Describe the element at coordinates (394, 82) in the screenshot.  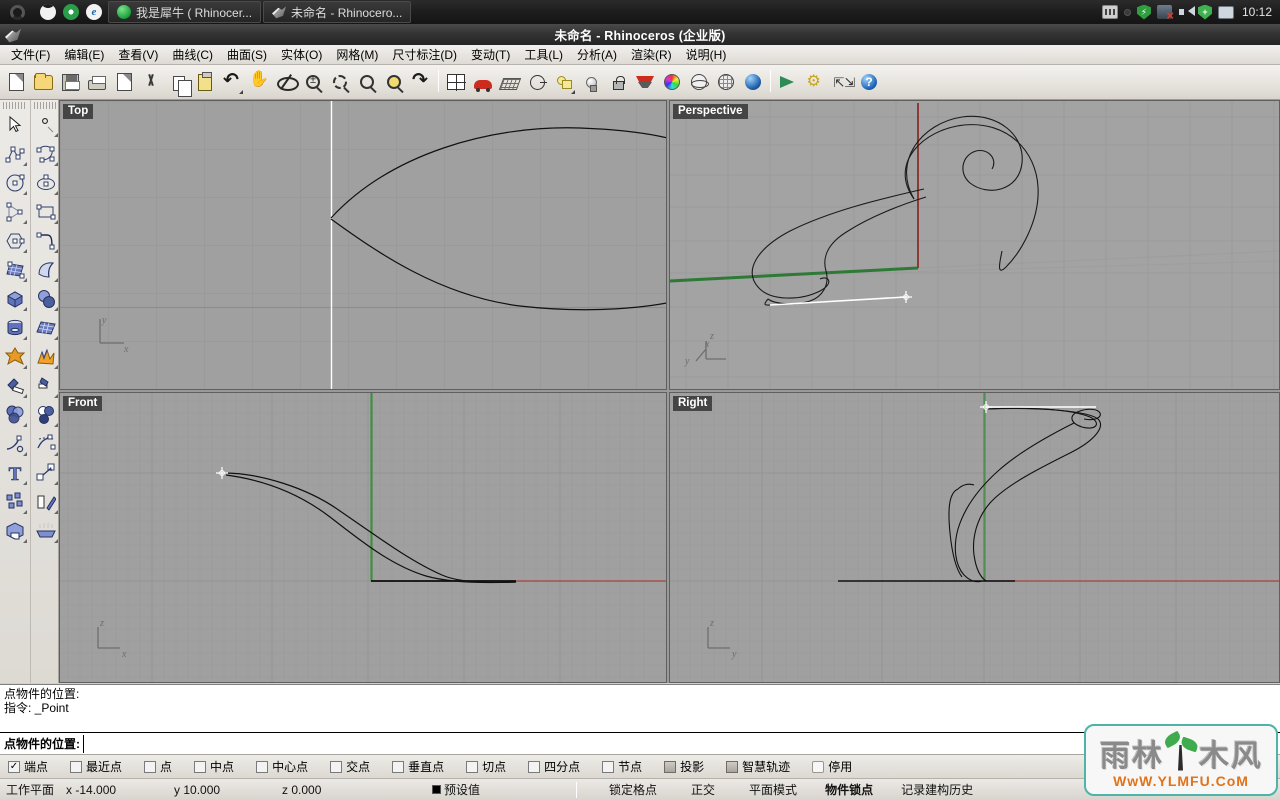
I see `zoom-selected-button` at that location.